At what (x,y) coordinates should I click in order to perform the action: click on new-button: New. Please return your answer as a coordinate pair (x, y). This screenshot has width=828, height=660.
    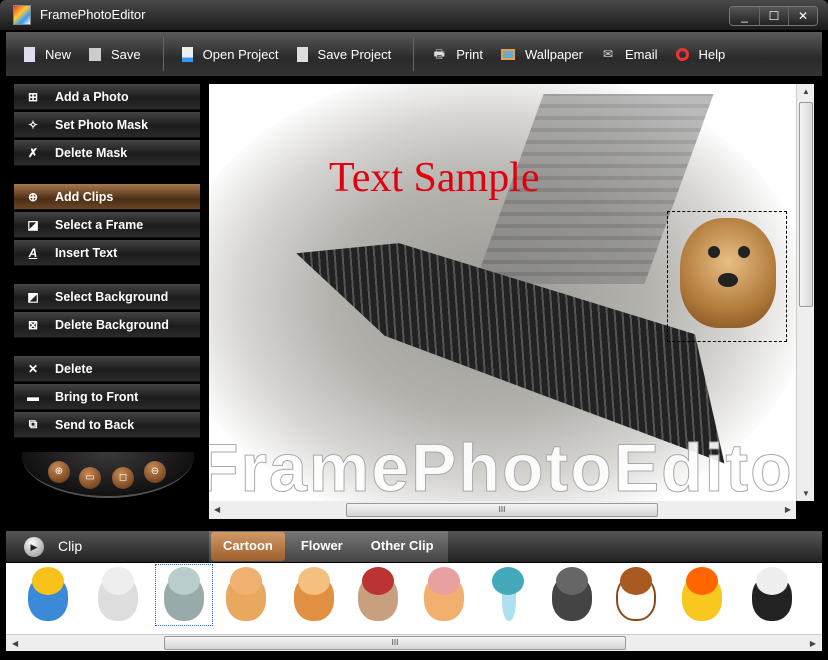
    Looking at the image, I should click on (48, 54).